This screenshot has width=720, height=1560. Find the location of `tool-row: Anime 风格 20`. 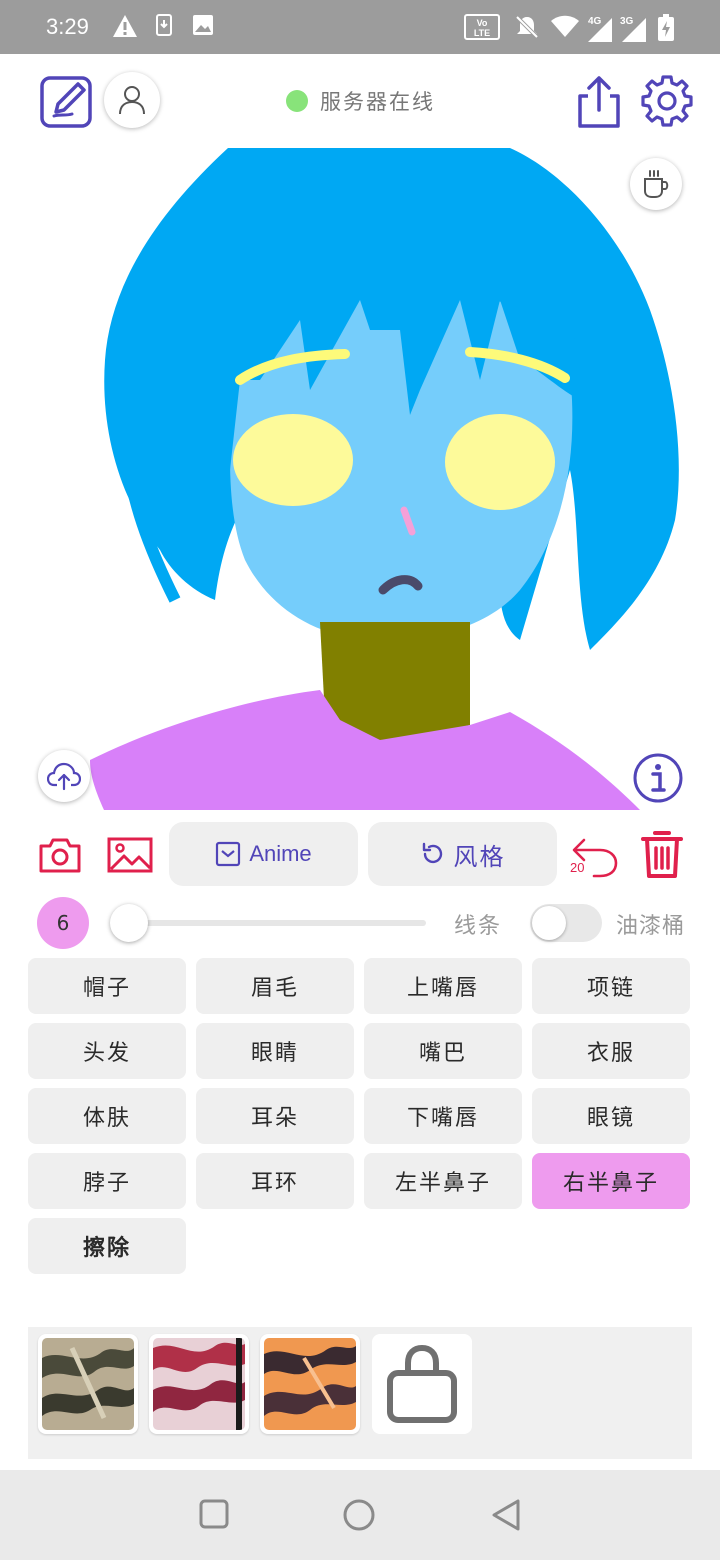

tool-row: Anime 风格 20 is located at coordinates (360, 854).